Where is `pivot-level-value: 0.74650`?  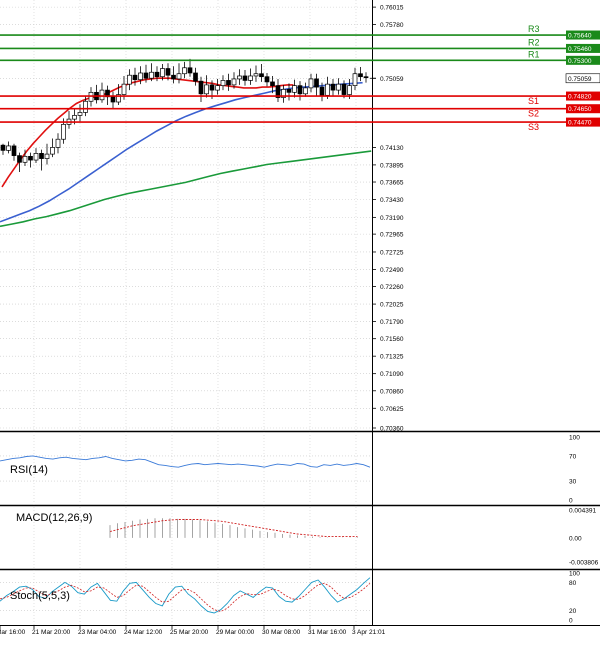 pivot-level-value: 0.74650 is located at coordinates (580, 109).